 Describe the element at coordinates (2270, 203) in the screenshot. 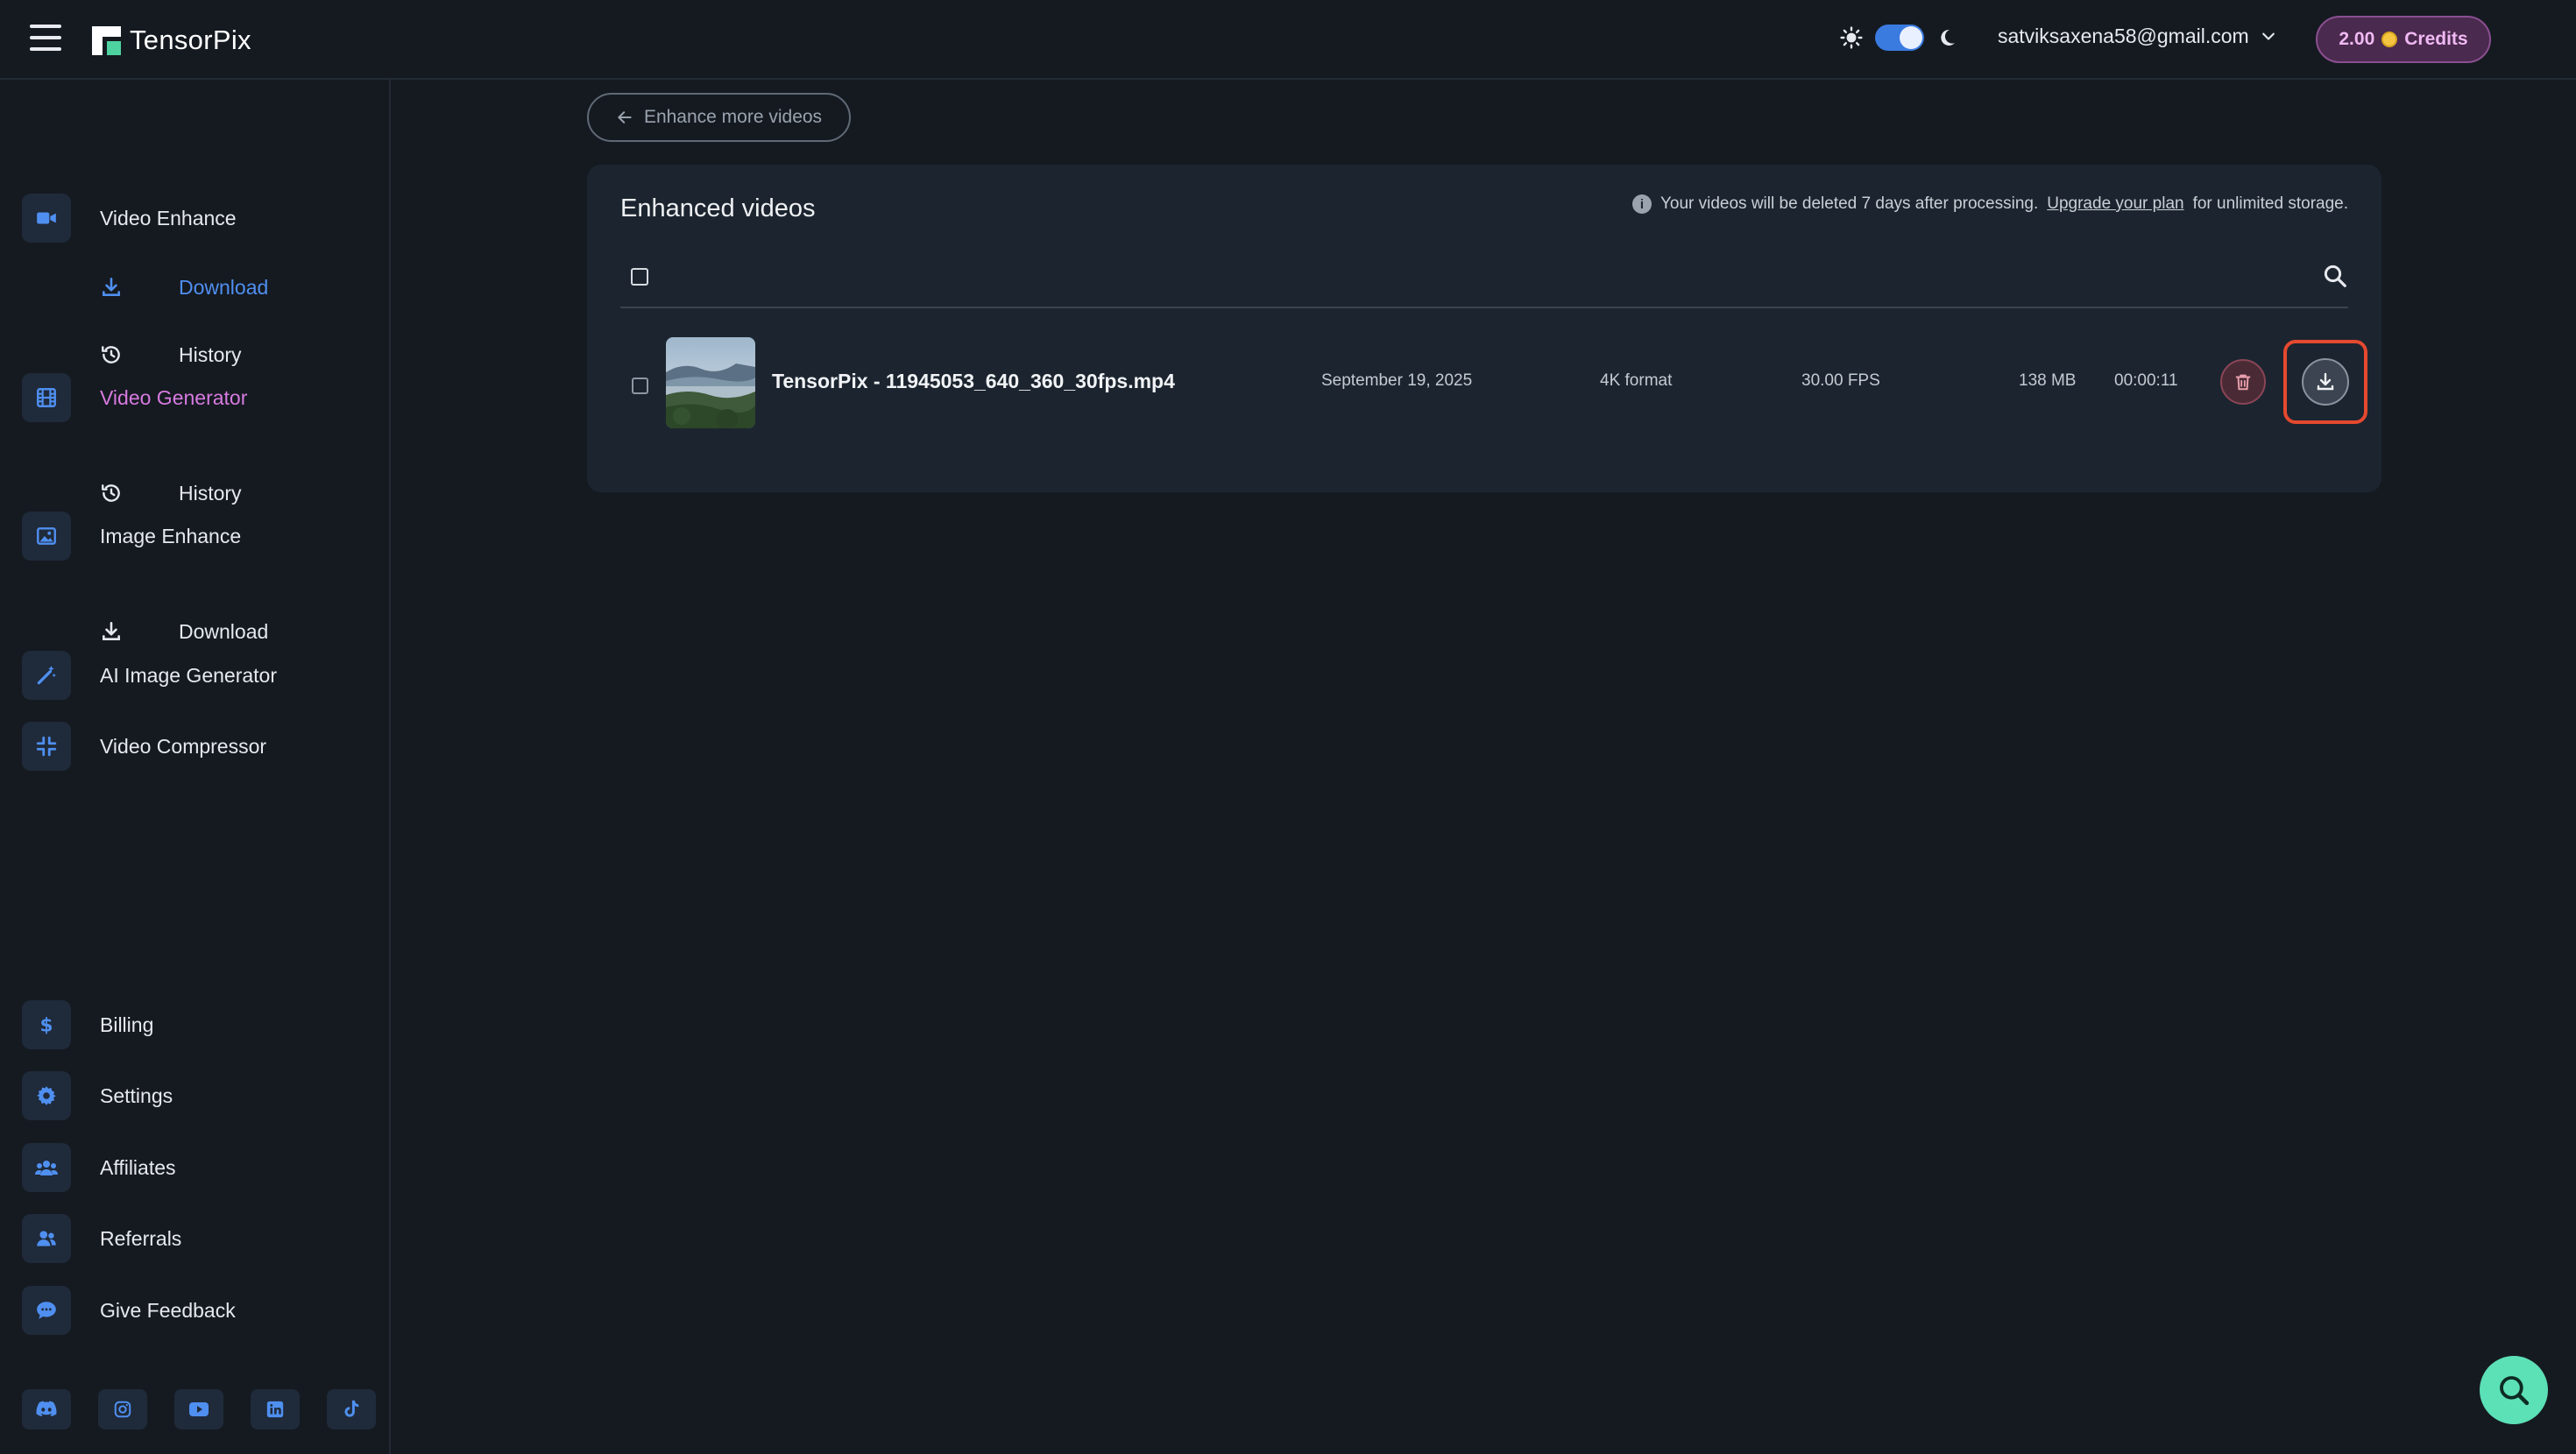

I see `notice-suffix: for unlimited storage.` at that location.